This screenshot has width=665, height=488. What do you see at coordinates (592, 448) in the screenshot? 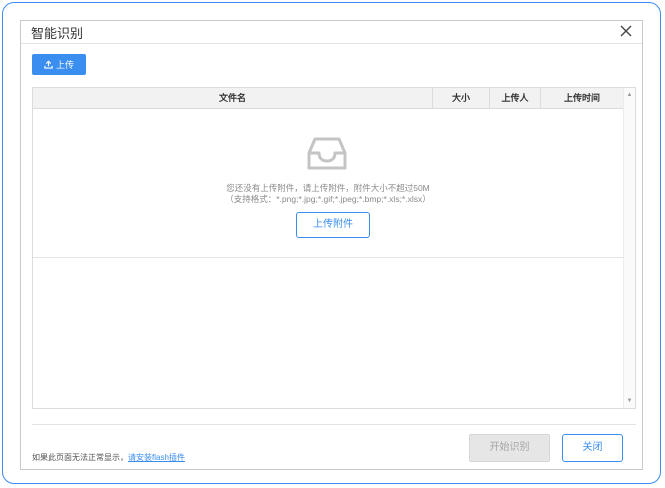
I see `close-button: 关闭` at bounding box center [592, 448].